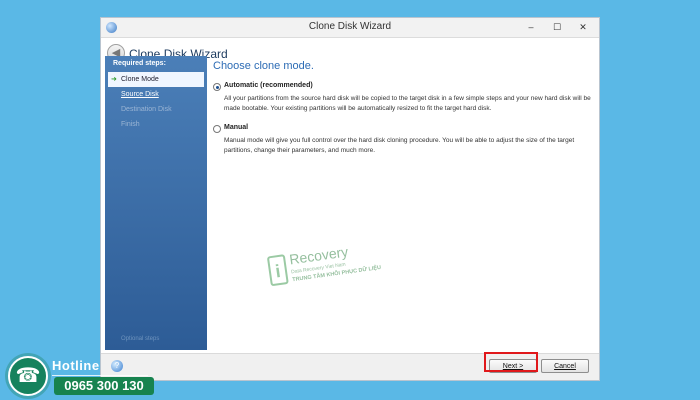 The image size is (700, 400). I want to click on hotline-divider, so click(100, 375).